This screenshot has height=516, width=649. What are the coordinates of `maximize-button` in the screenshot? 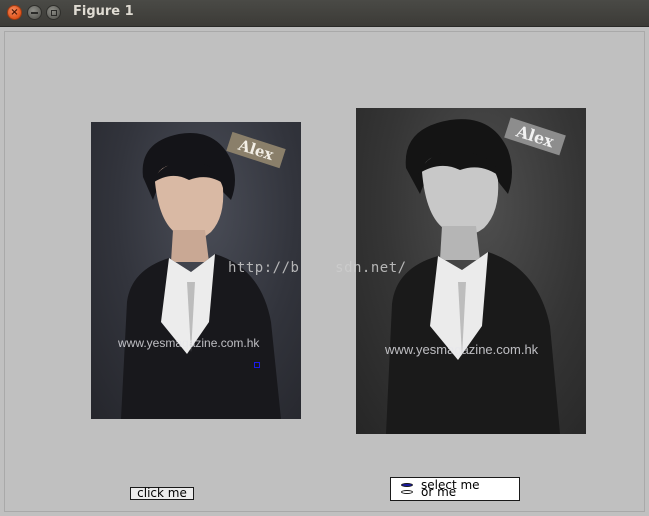 It's located at (53, 12).